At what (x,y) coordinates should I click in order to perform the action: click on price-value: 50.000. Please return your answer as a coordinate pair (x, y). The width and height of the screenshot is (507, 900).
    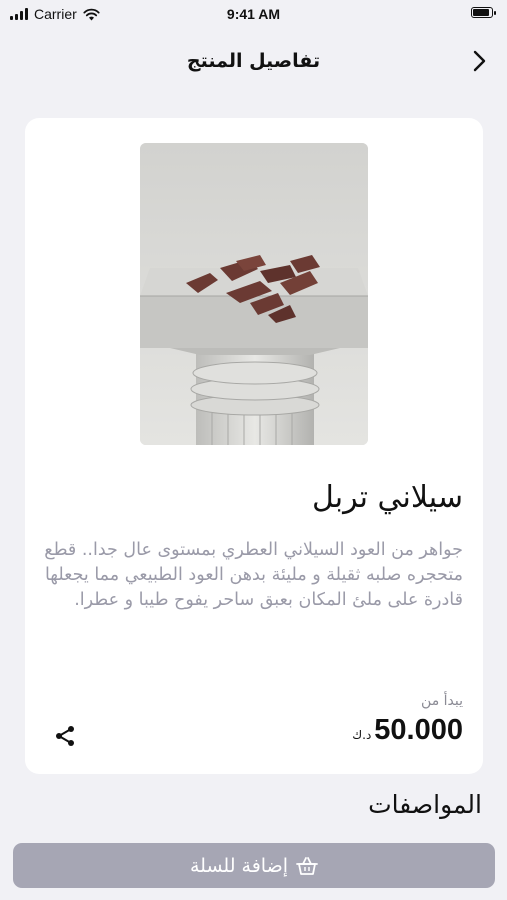
    Looking at the image, I should click on (418, 730).